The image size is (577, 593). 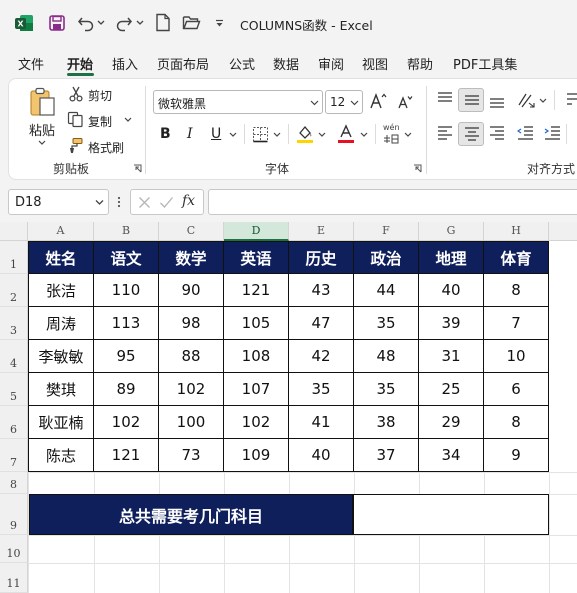 What do you see at coordinates (125, 63) in the screenshot?
I see `tab-insert: 插入` at bounding box center [125, 63].